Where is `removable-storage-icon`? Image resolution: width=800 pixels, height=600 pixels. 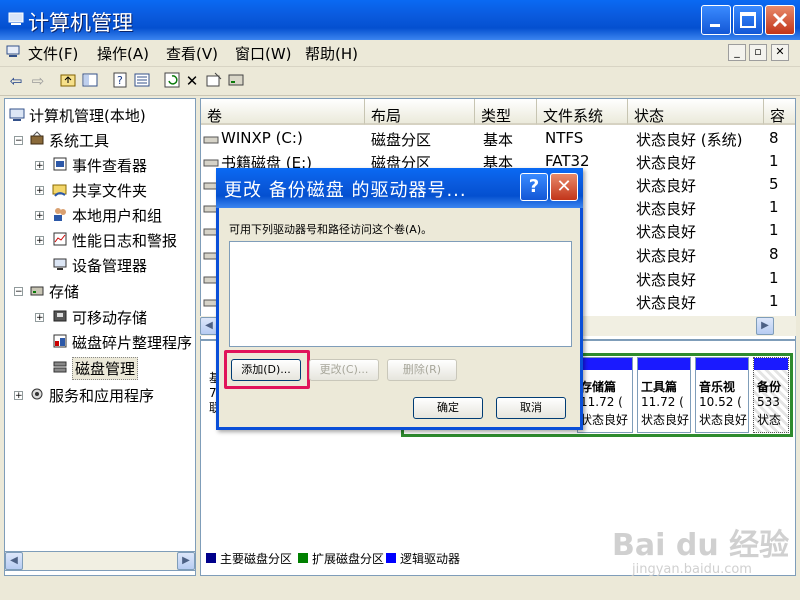
removable-storage-icon is located at coordinates (60, 318).